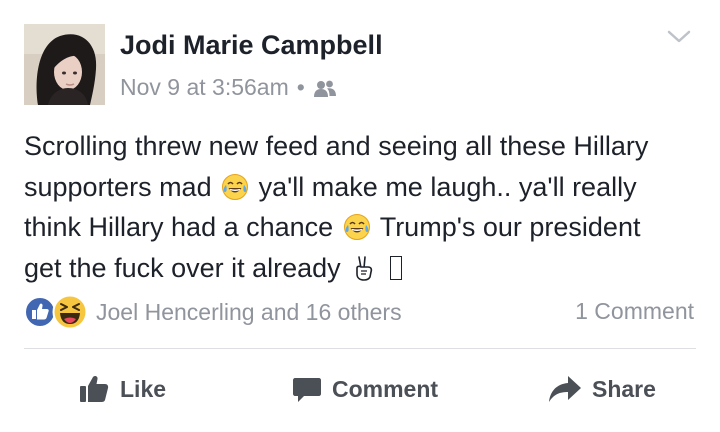 This screenshot has width=720, height=432. Describe the element at coordinates (510, 227) in the screenshot. I see `post-text-segment: Trump's our president` at that location.